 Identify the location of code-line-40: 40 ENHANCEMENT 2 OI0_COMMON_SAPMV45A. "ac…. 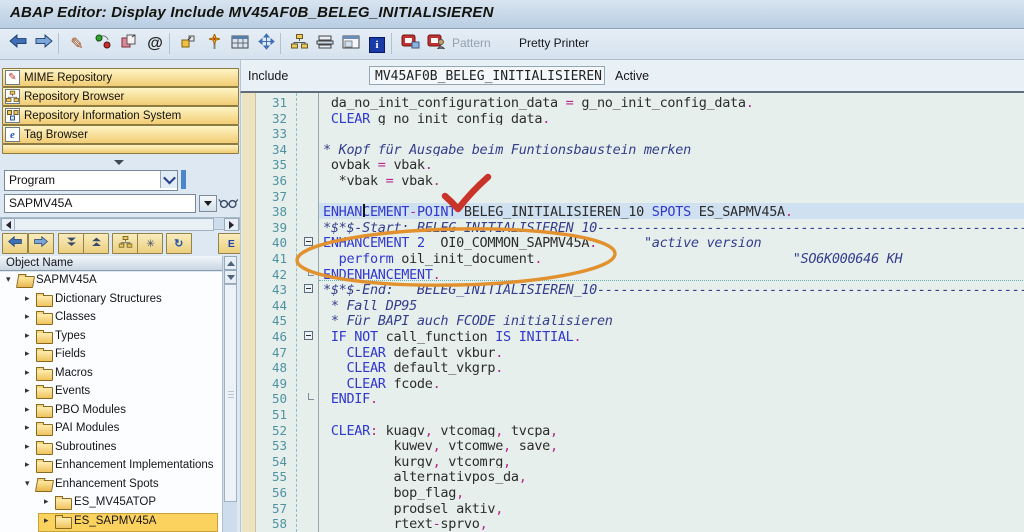
(632, 242).